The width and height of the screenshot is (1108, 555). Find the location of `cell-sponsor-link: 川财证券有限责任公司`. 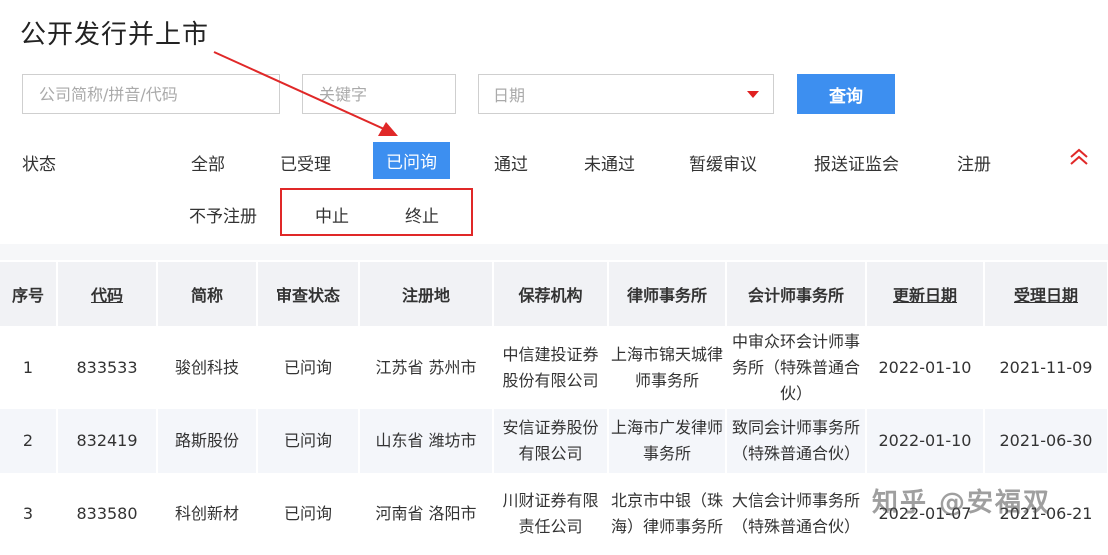

cell-sponsor-link: 川财证券有限责任公司 is located at coordinates (551, 514).